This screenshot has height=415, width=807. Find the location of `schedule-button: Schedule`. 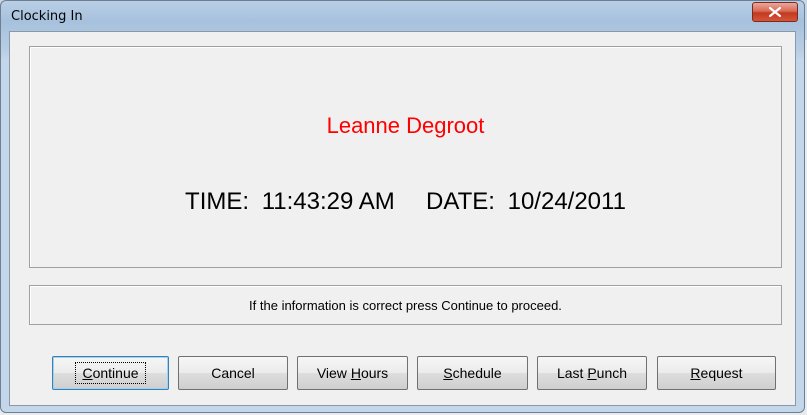

schedule-button: Schedule is located at coordinates (472, 373).